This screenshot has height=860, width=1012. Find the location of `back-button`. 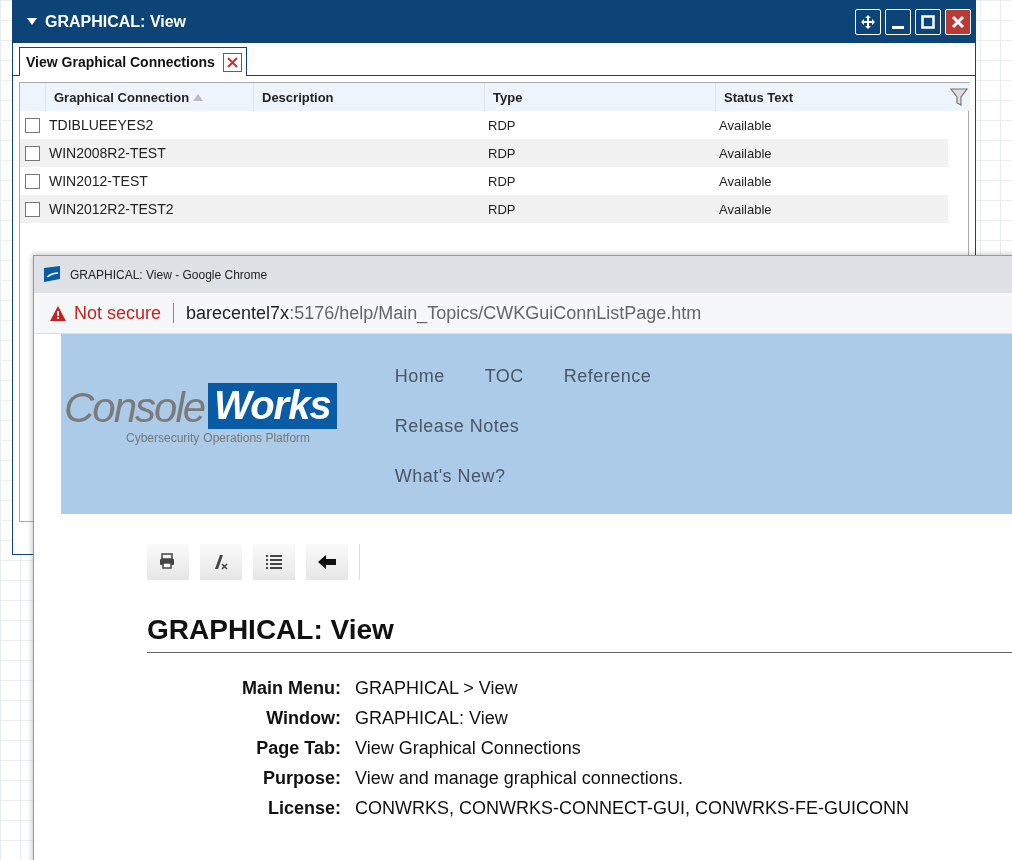

back-button is located at coordinates (327, 562).